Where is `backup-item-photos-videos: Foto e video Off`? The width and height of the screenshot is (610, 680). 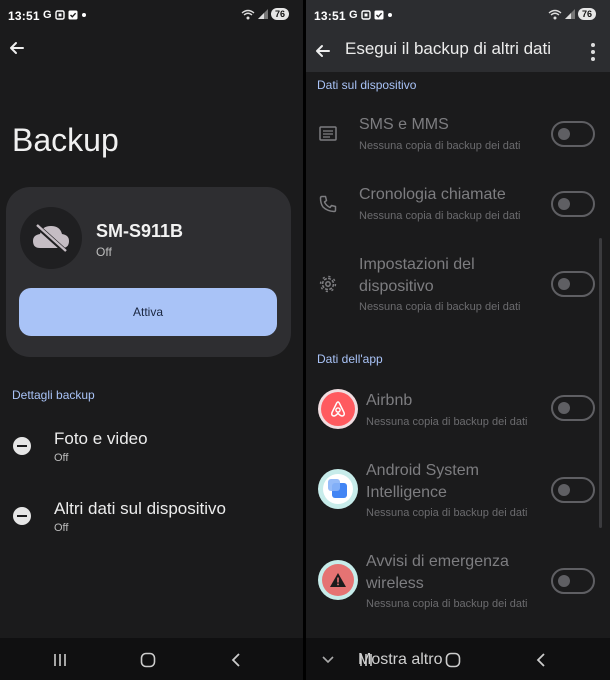
backup-item-photos-videos: Foto e video Off is located at coordinates (151, 455).